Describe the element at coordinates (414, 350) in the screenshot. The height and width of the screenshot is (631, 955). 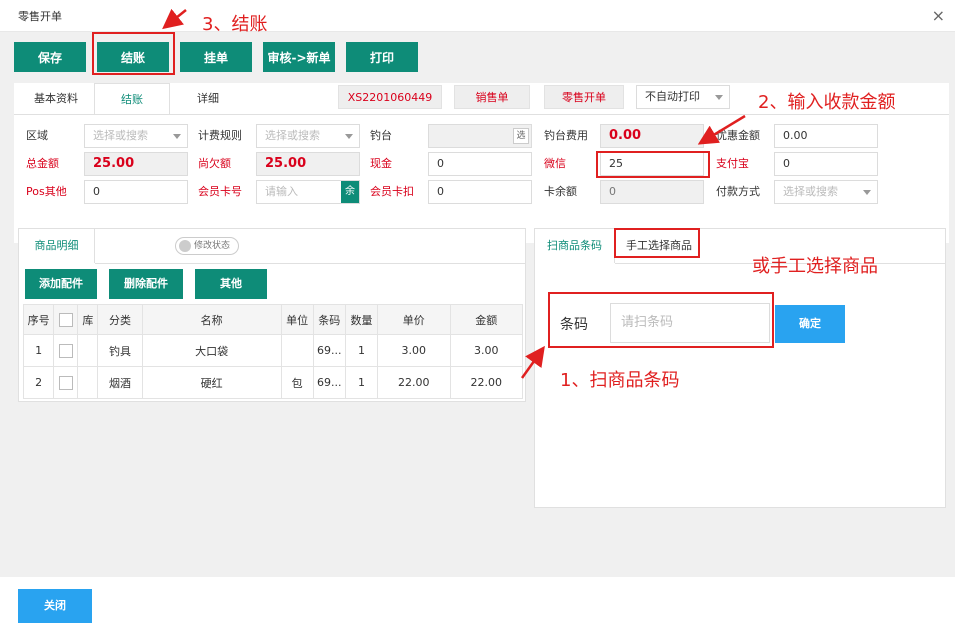
I see `cell-price: 3.00` at that location.